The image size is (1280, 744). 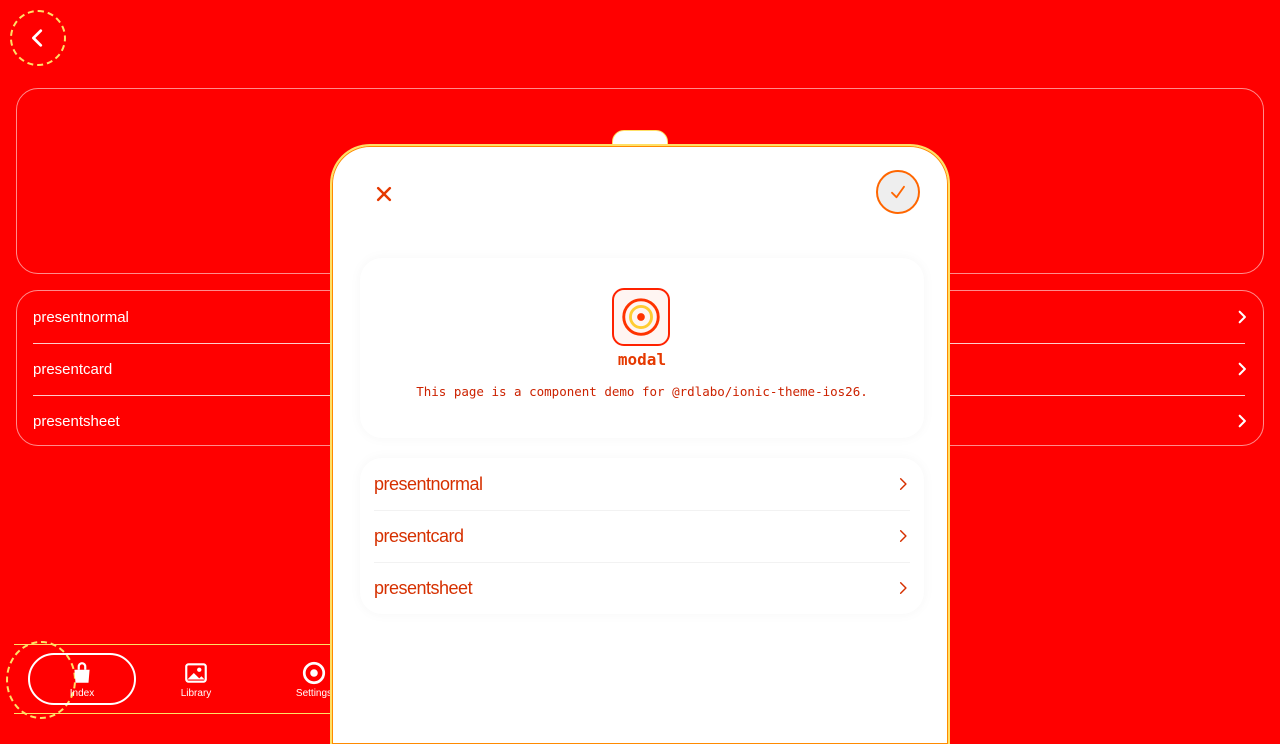 I want to click on image-icon, so click(x=196, y=672).